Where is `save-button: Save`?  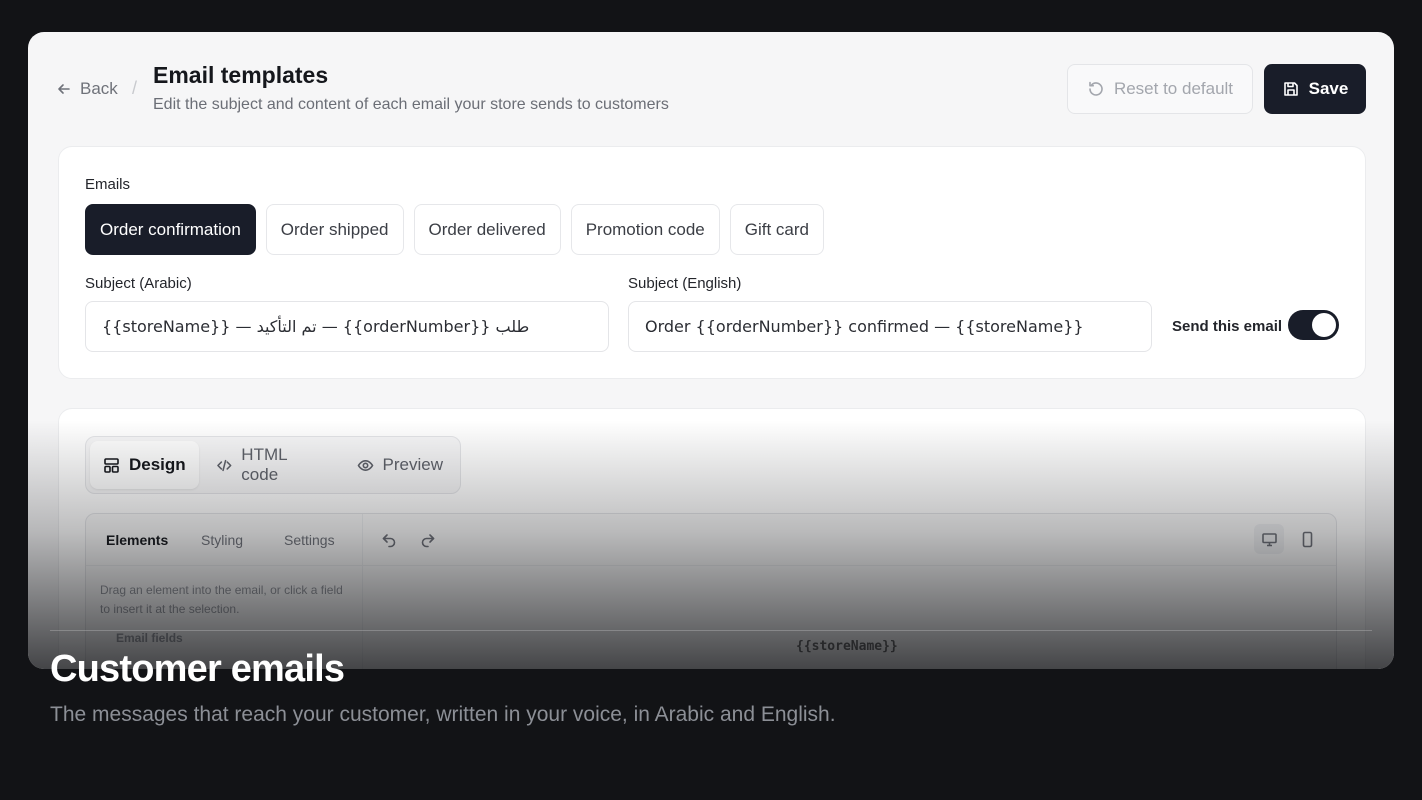 save-button: Save is located at coordinates (1315, 89).